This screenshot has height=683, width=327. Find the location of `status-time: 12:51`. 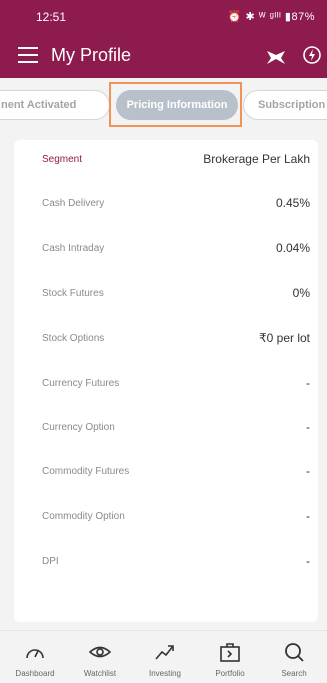

status-time: 12:51 is located at coordinates (51, 17).